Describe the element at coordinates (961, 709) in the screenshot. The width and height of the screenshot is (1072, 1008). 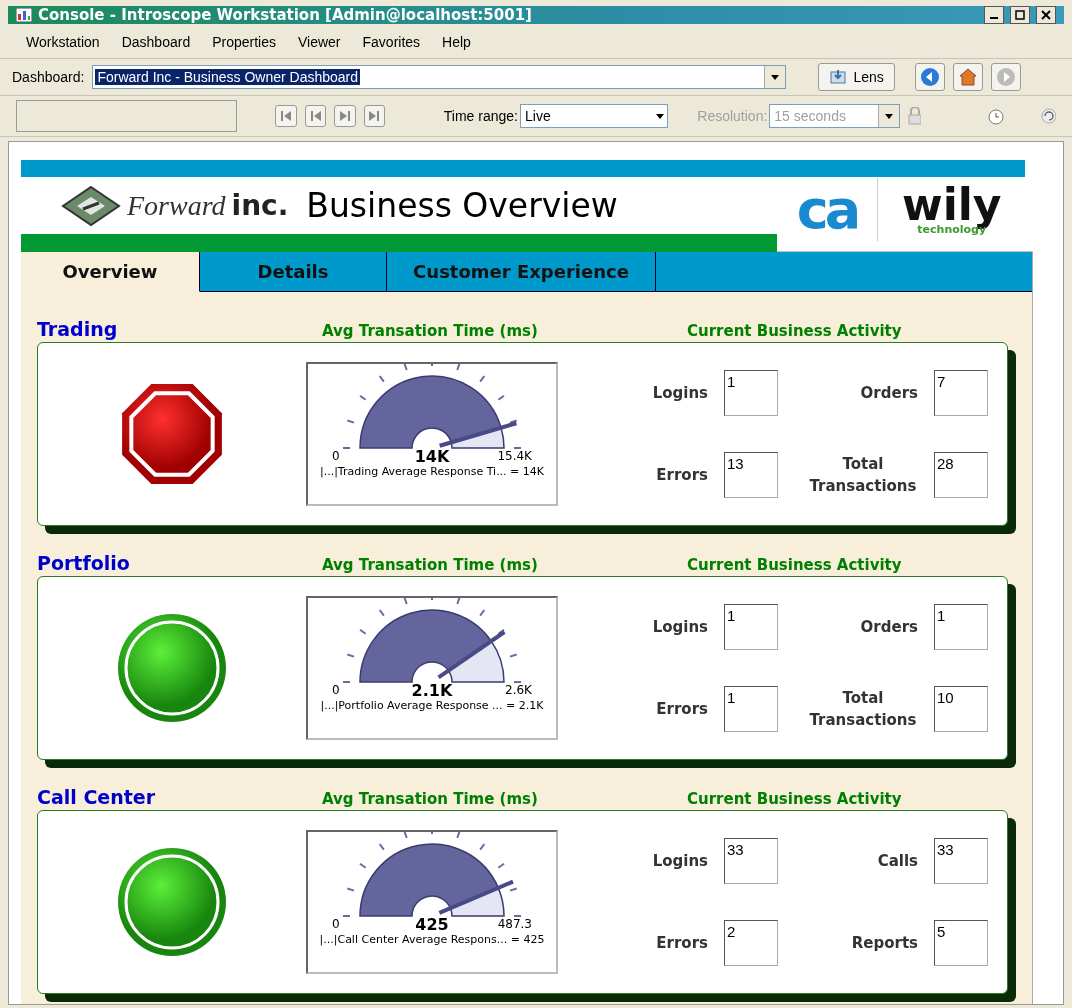
I see `metric-field: 10` at that location.